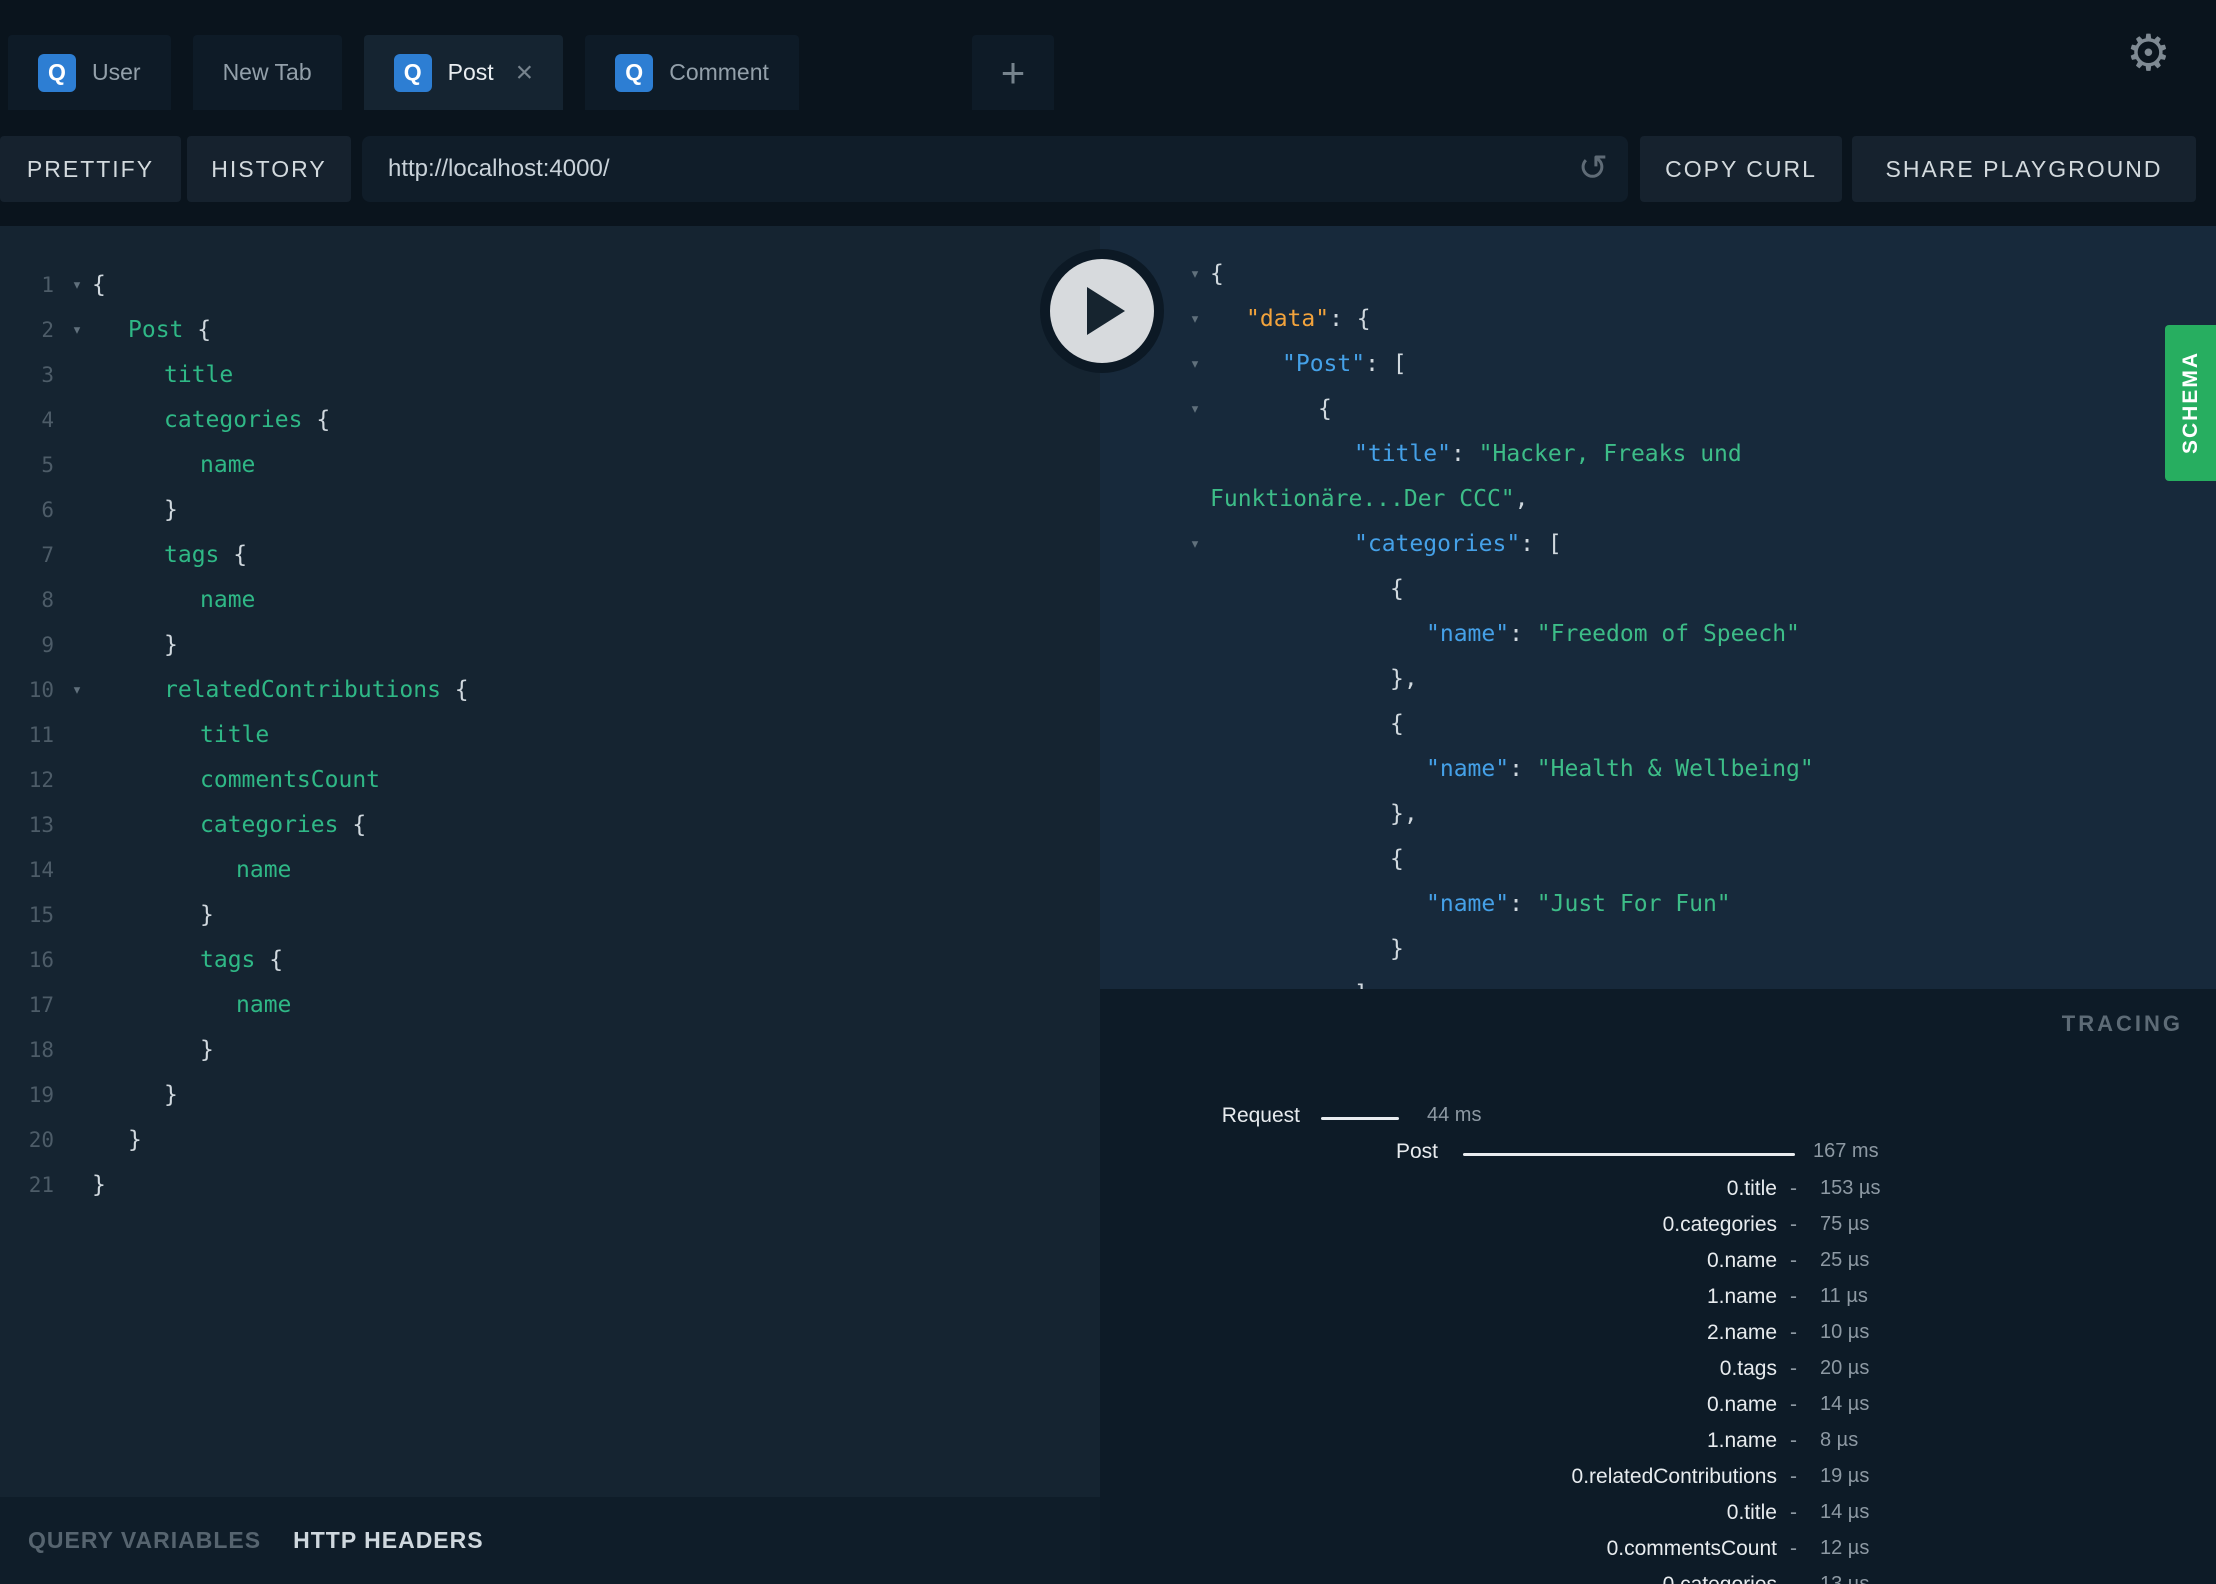  What do you see at coordinates (1629, 1154) in the screenshot?
I see `trace-post-bar` at bounding box center [1629, 1154].